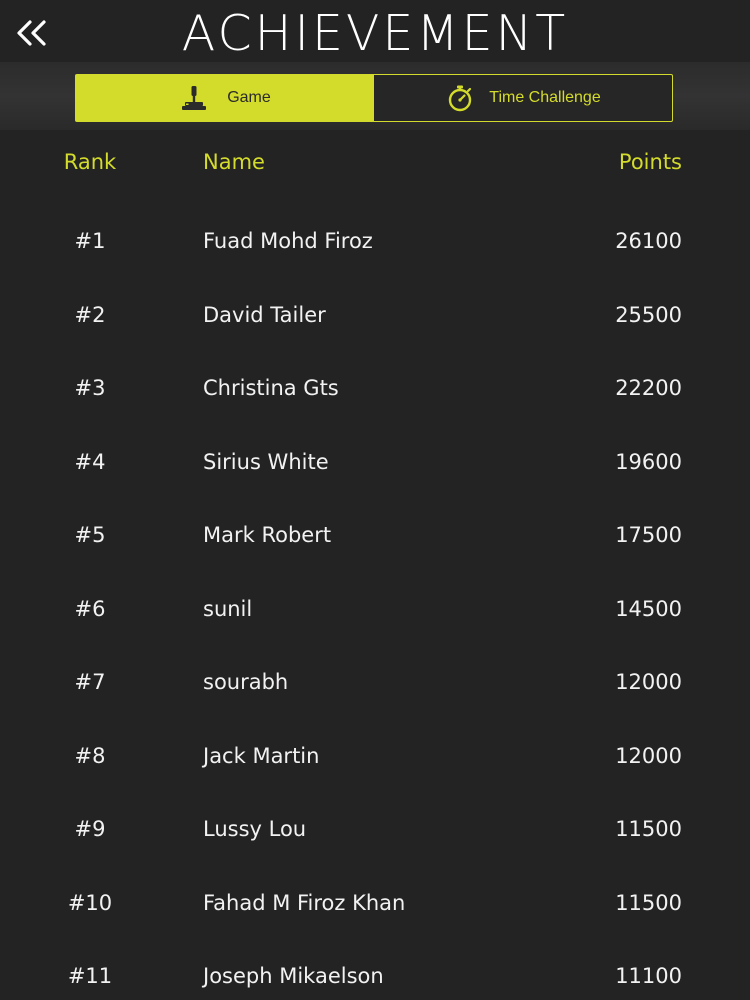 This screenshot has height=1000, width=750. What do you see at coordinates (90, 162) in the screenshot?
I see `column-header-rank: Rank` at bounding box center [90, 162].